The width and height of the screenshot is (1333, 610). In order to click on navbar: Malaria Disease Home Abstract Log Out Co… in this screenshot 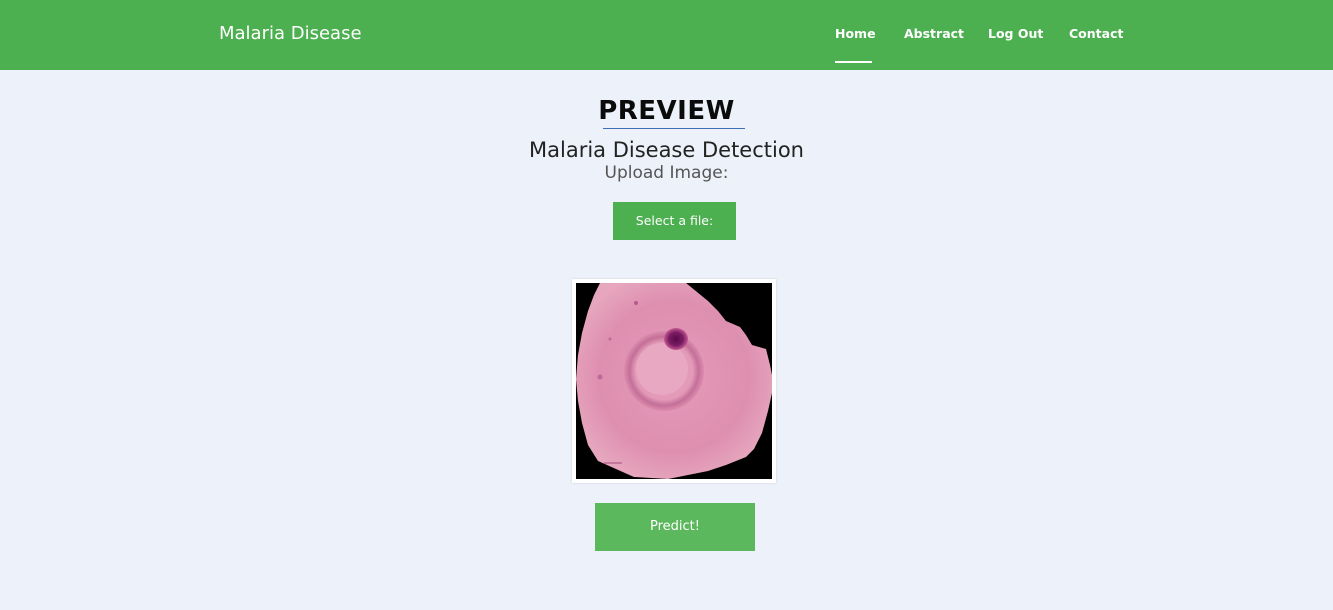, I will do `click(666, 35)`.